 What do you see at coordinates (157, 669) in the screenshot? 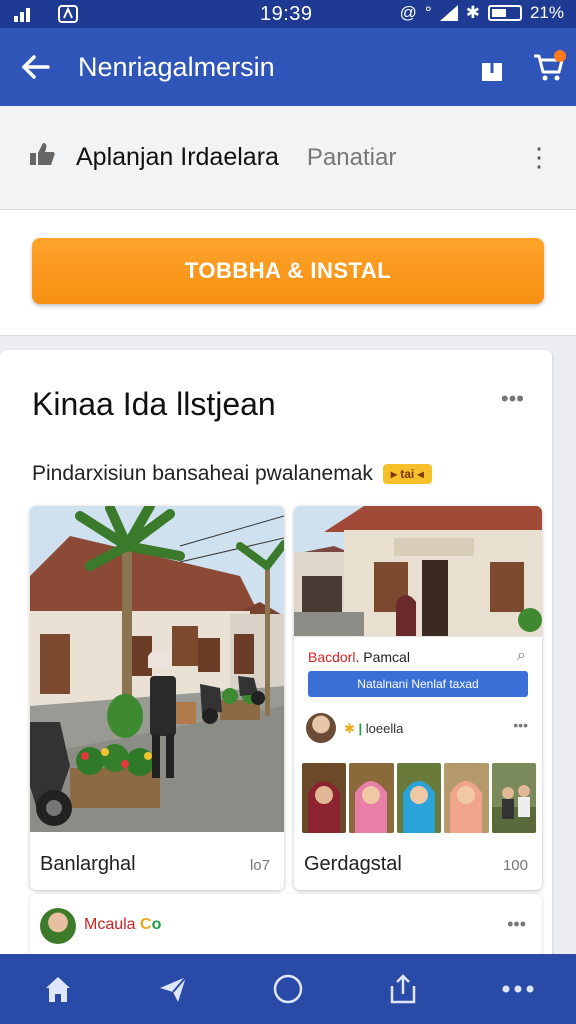
I see `street-house-photo` at bounding box center [157, 669].